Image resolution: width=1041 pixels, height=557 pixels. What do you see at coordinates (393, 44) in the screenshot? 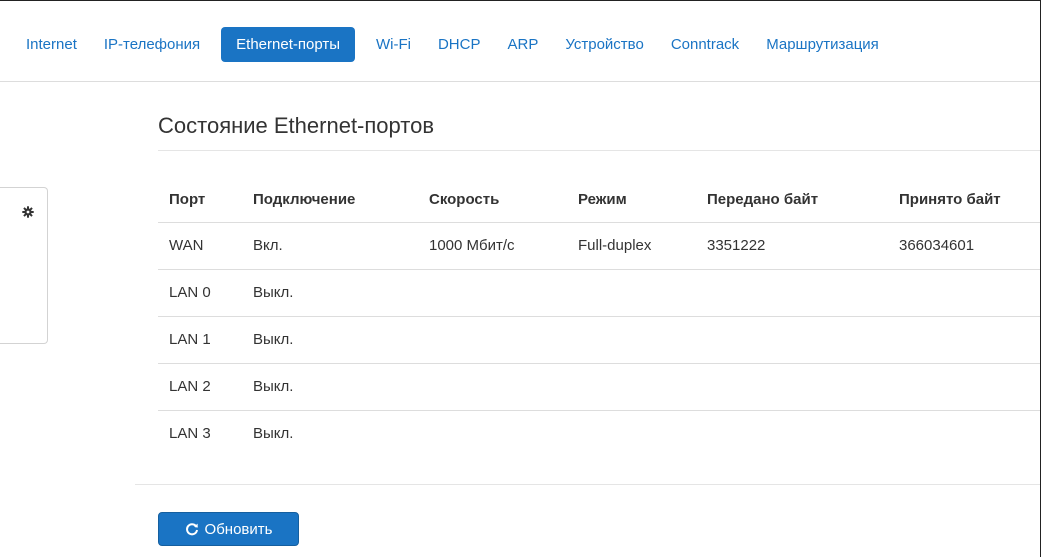
I see `tab-wifi: Wi-Fi` at bounding box center [393, 44].